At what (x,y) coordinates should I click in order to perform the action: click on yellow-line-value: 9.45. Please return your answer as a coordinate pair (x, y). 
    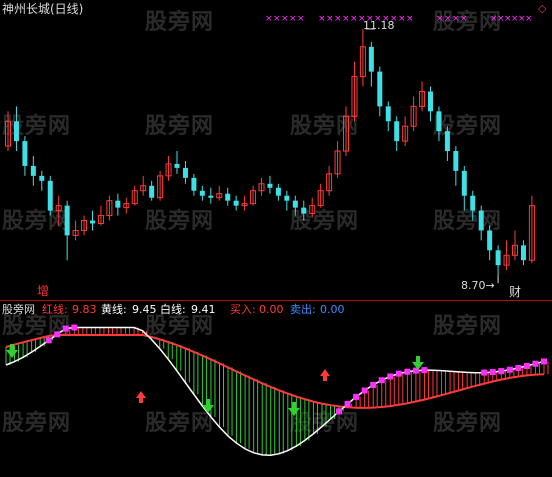
    Looking at the image, I should click on (144, 309).